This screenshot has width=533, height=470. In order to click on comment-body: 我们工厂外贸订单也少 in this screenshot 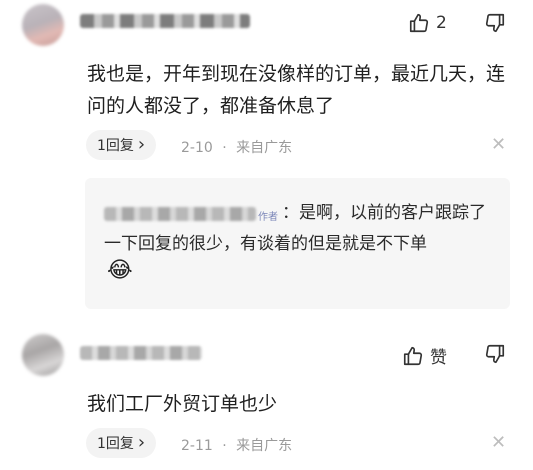, I will do `click(182, 404)`.